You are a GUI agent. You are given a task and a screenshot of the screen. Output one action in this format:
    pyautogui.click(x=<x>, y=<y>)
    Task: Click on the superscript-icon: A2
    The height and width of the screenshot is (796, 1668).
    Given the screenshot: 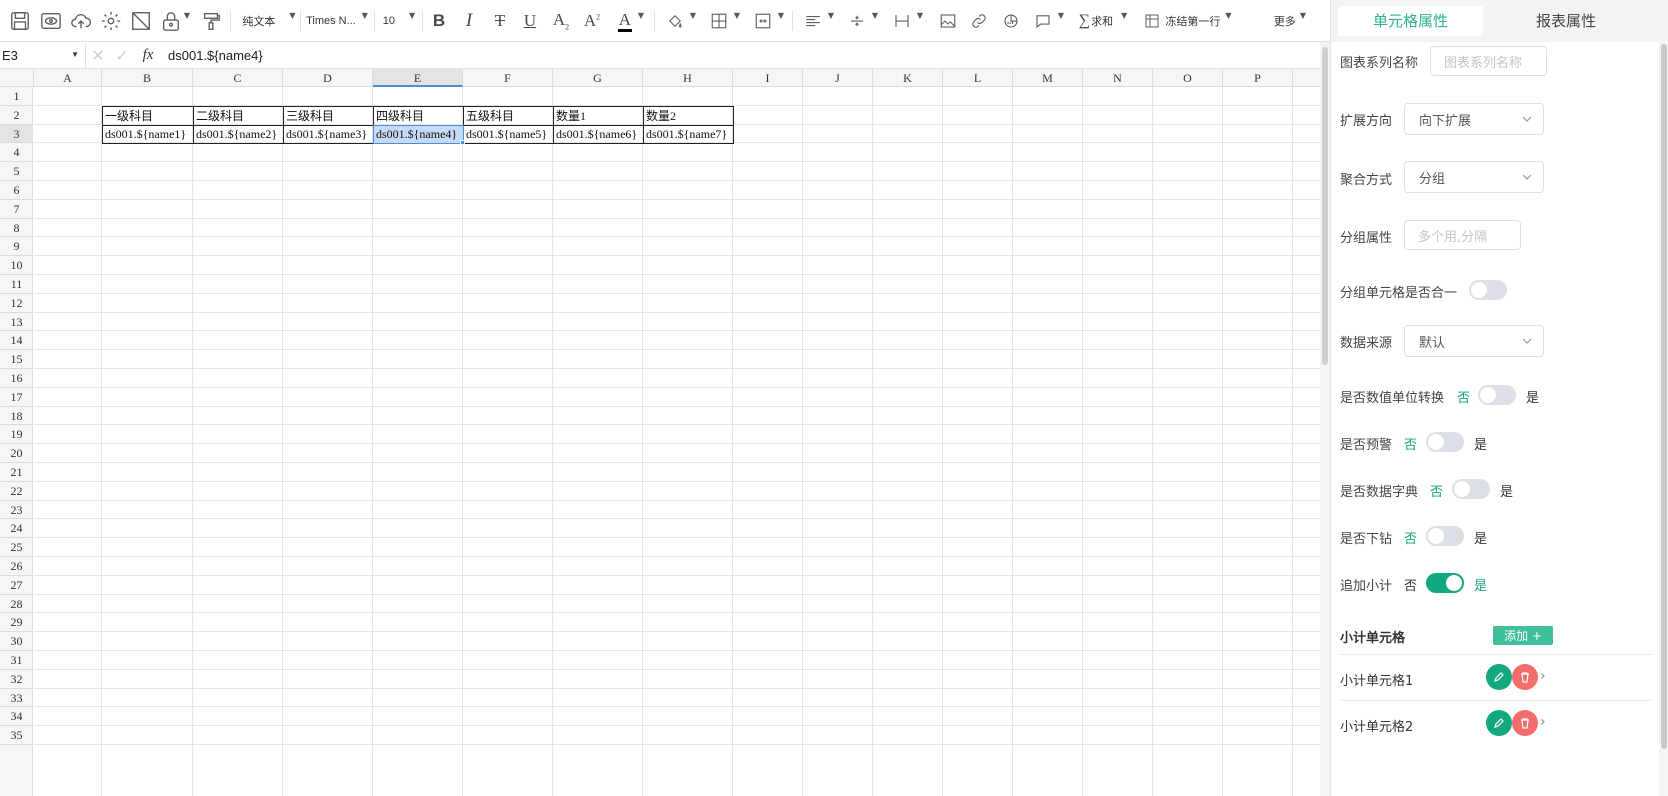 What is the action you would take?
    pyautogui.click(x=592, y=21)
    